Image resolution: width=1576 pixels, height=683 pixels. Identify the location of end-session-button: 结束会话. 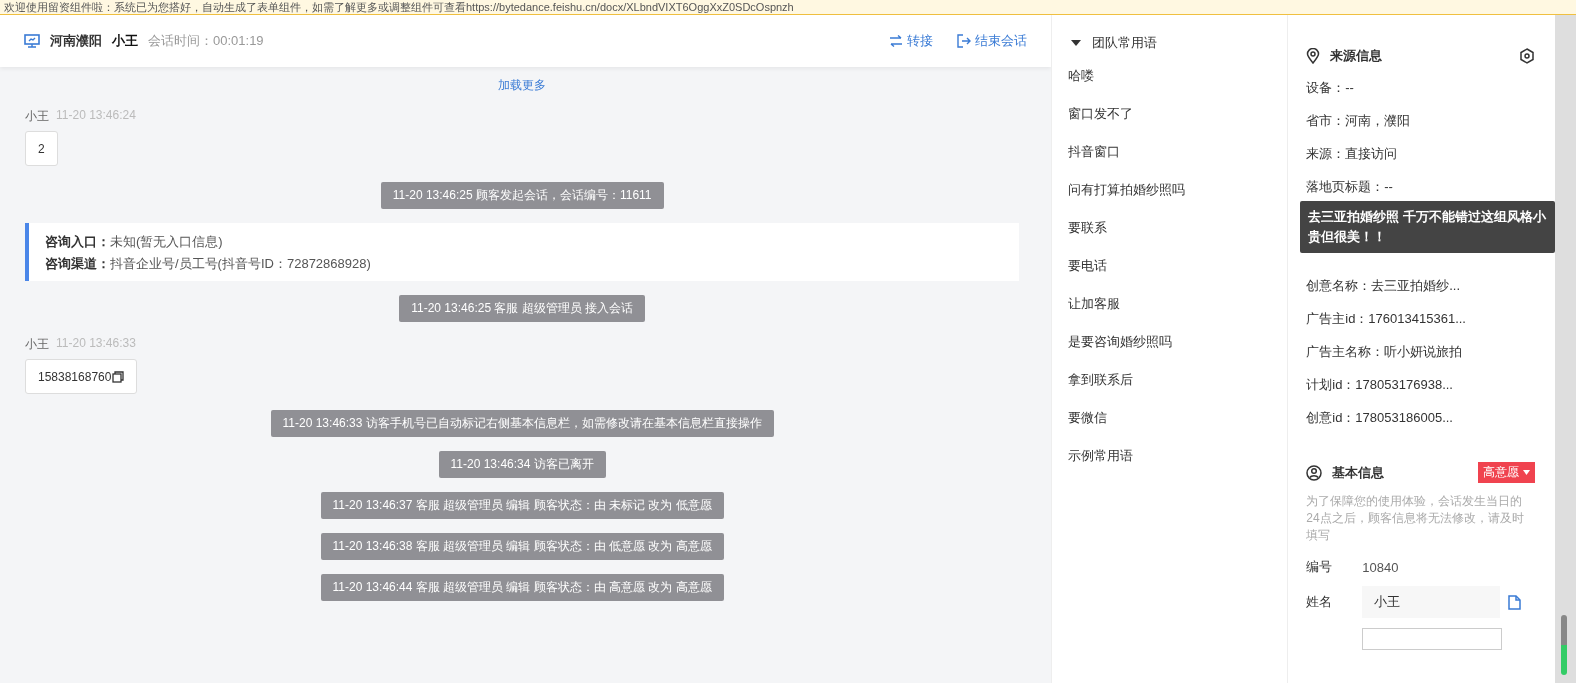
(992, 41).